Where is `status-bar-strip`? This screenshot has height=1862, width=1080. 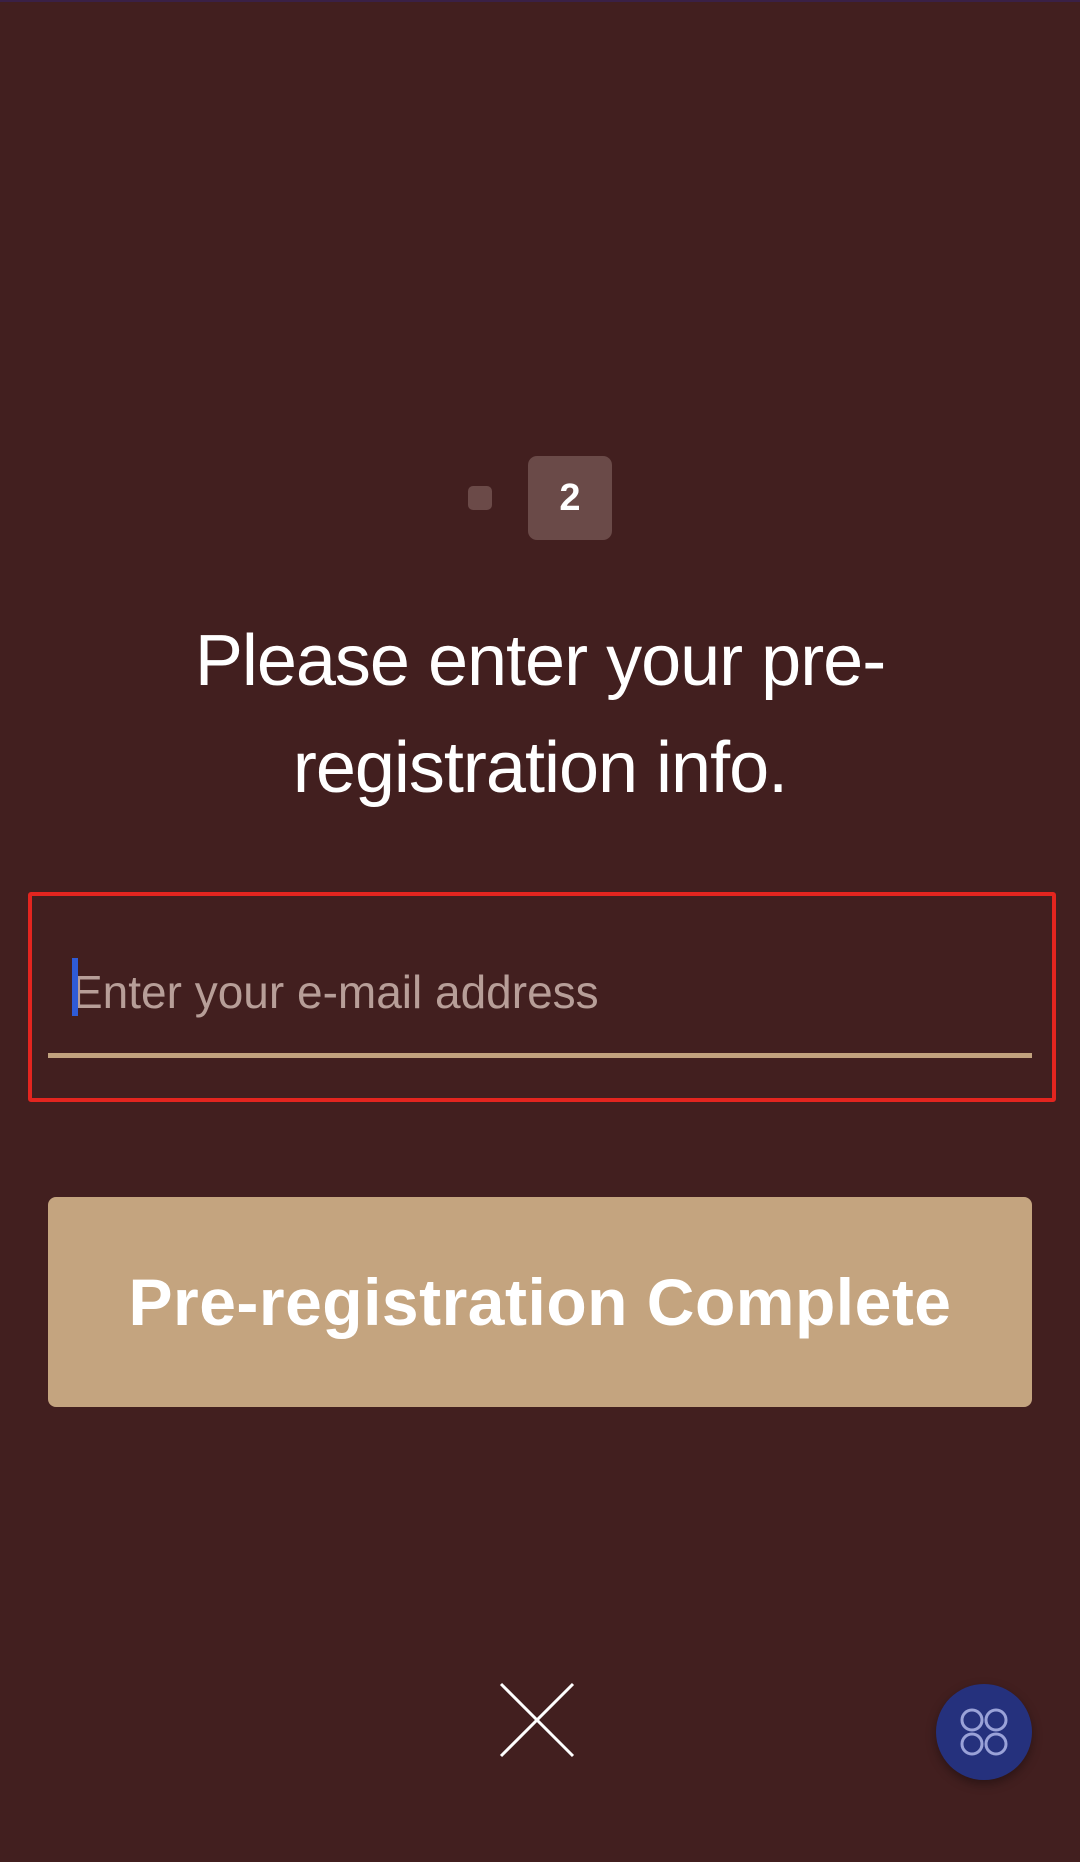
status-bar-strip is located at coordinates (540, 1).